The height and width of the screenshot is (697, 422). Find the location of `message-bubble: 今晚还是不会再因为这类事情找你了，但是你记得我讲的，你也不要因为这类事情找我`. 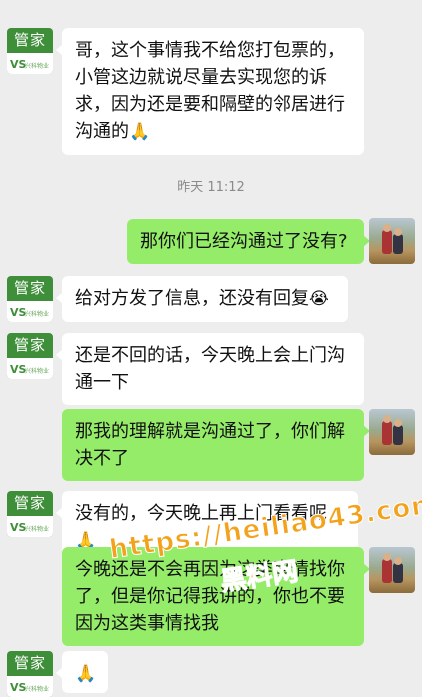

message-bubble: 今晚还是不会再因为这类事情找你了，但是你记得我讲的，你也不要因为这类事情找我 is located at coordinates (216, 596).